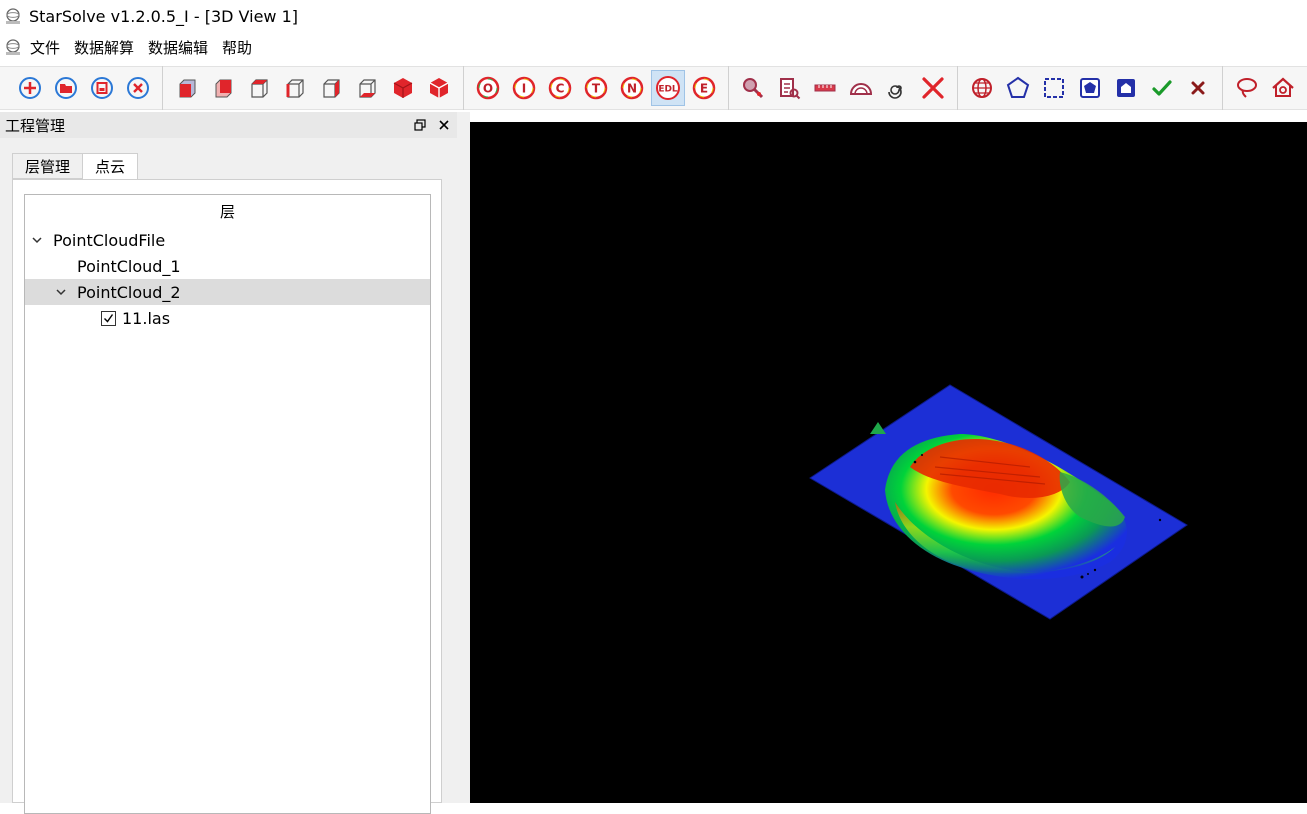 This screenshot has width=1307, height=814. Describe the element at coordinates (463, 457) in the screenshot. I see `panel-splitter` at that location.